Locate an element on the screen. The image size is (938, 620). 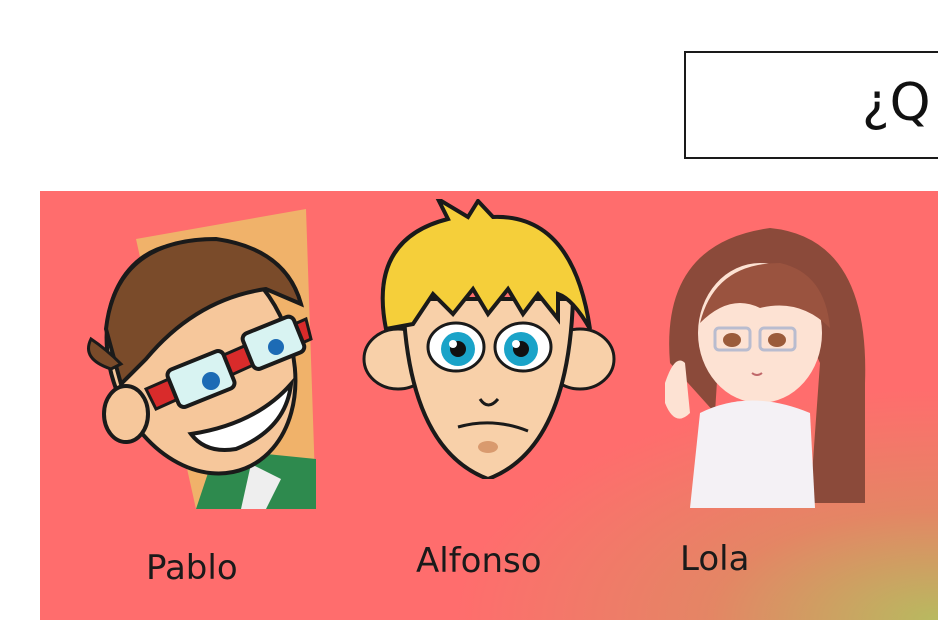
character-name-pablo: Pablo is located at coordinates (192, 568).